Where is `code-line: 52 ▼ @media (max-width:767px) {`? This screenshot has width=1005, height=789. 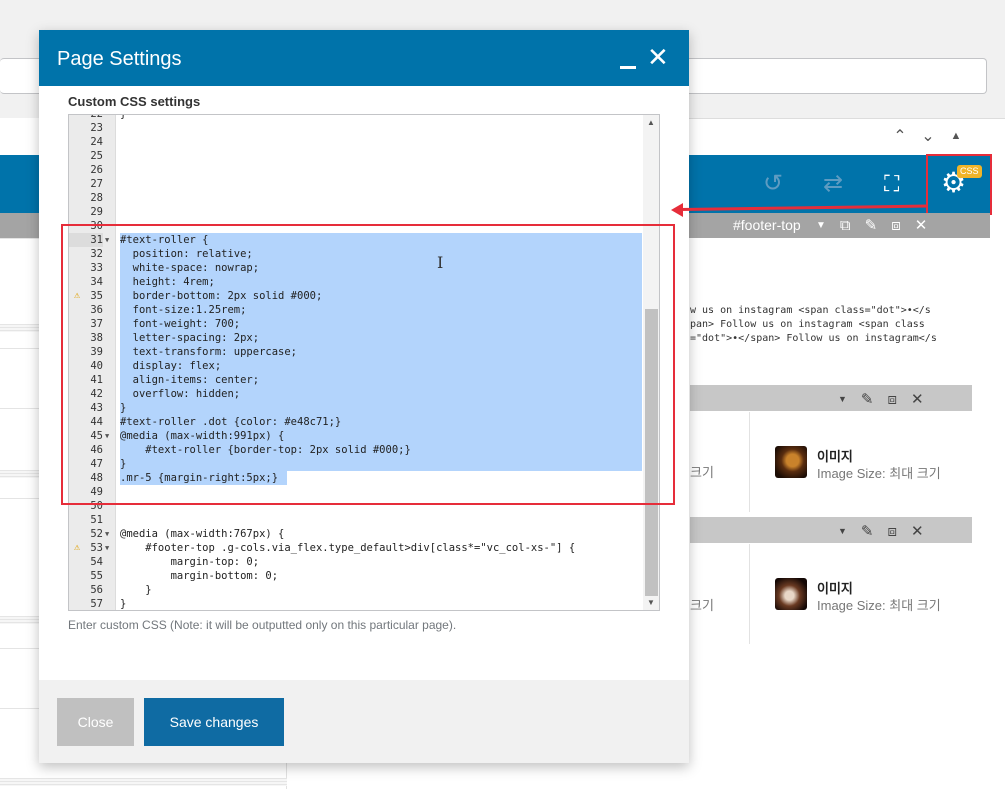 code-line: 52 ▼ @media (max-width:767px) { is located at coordinates (356, 534).